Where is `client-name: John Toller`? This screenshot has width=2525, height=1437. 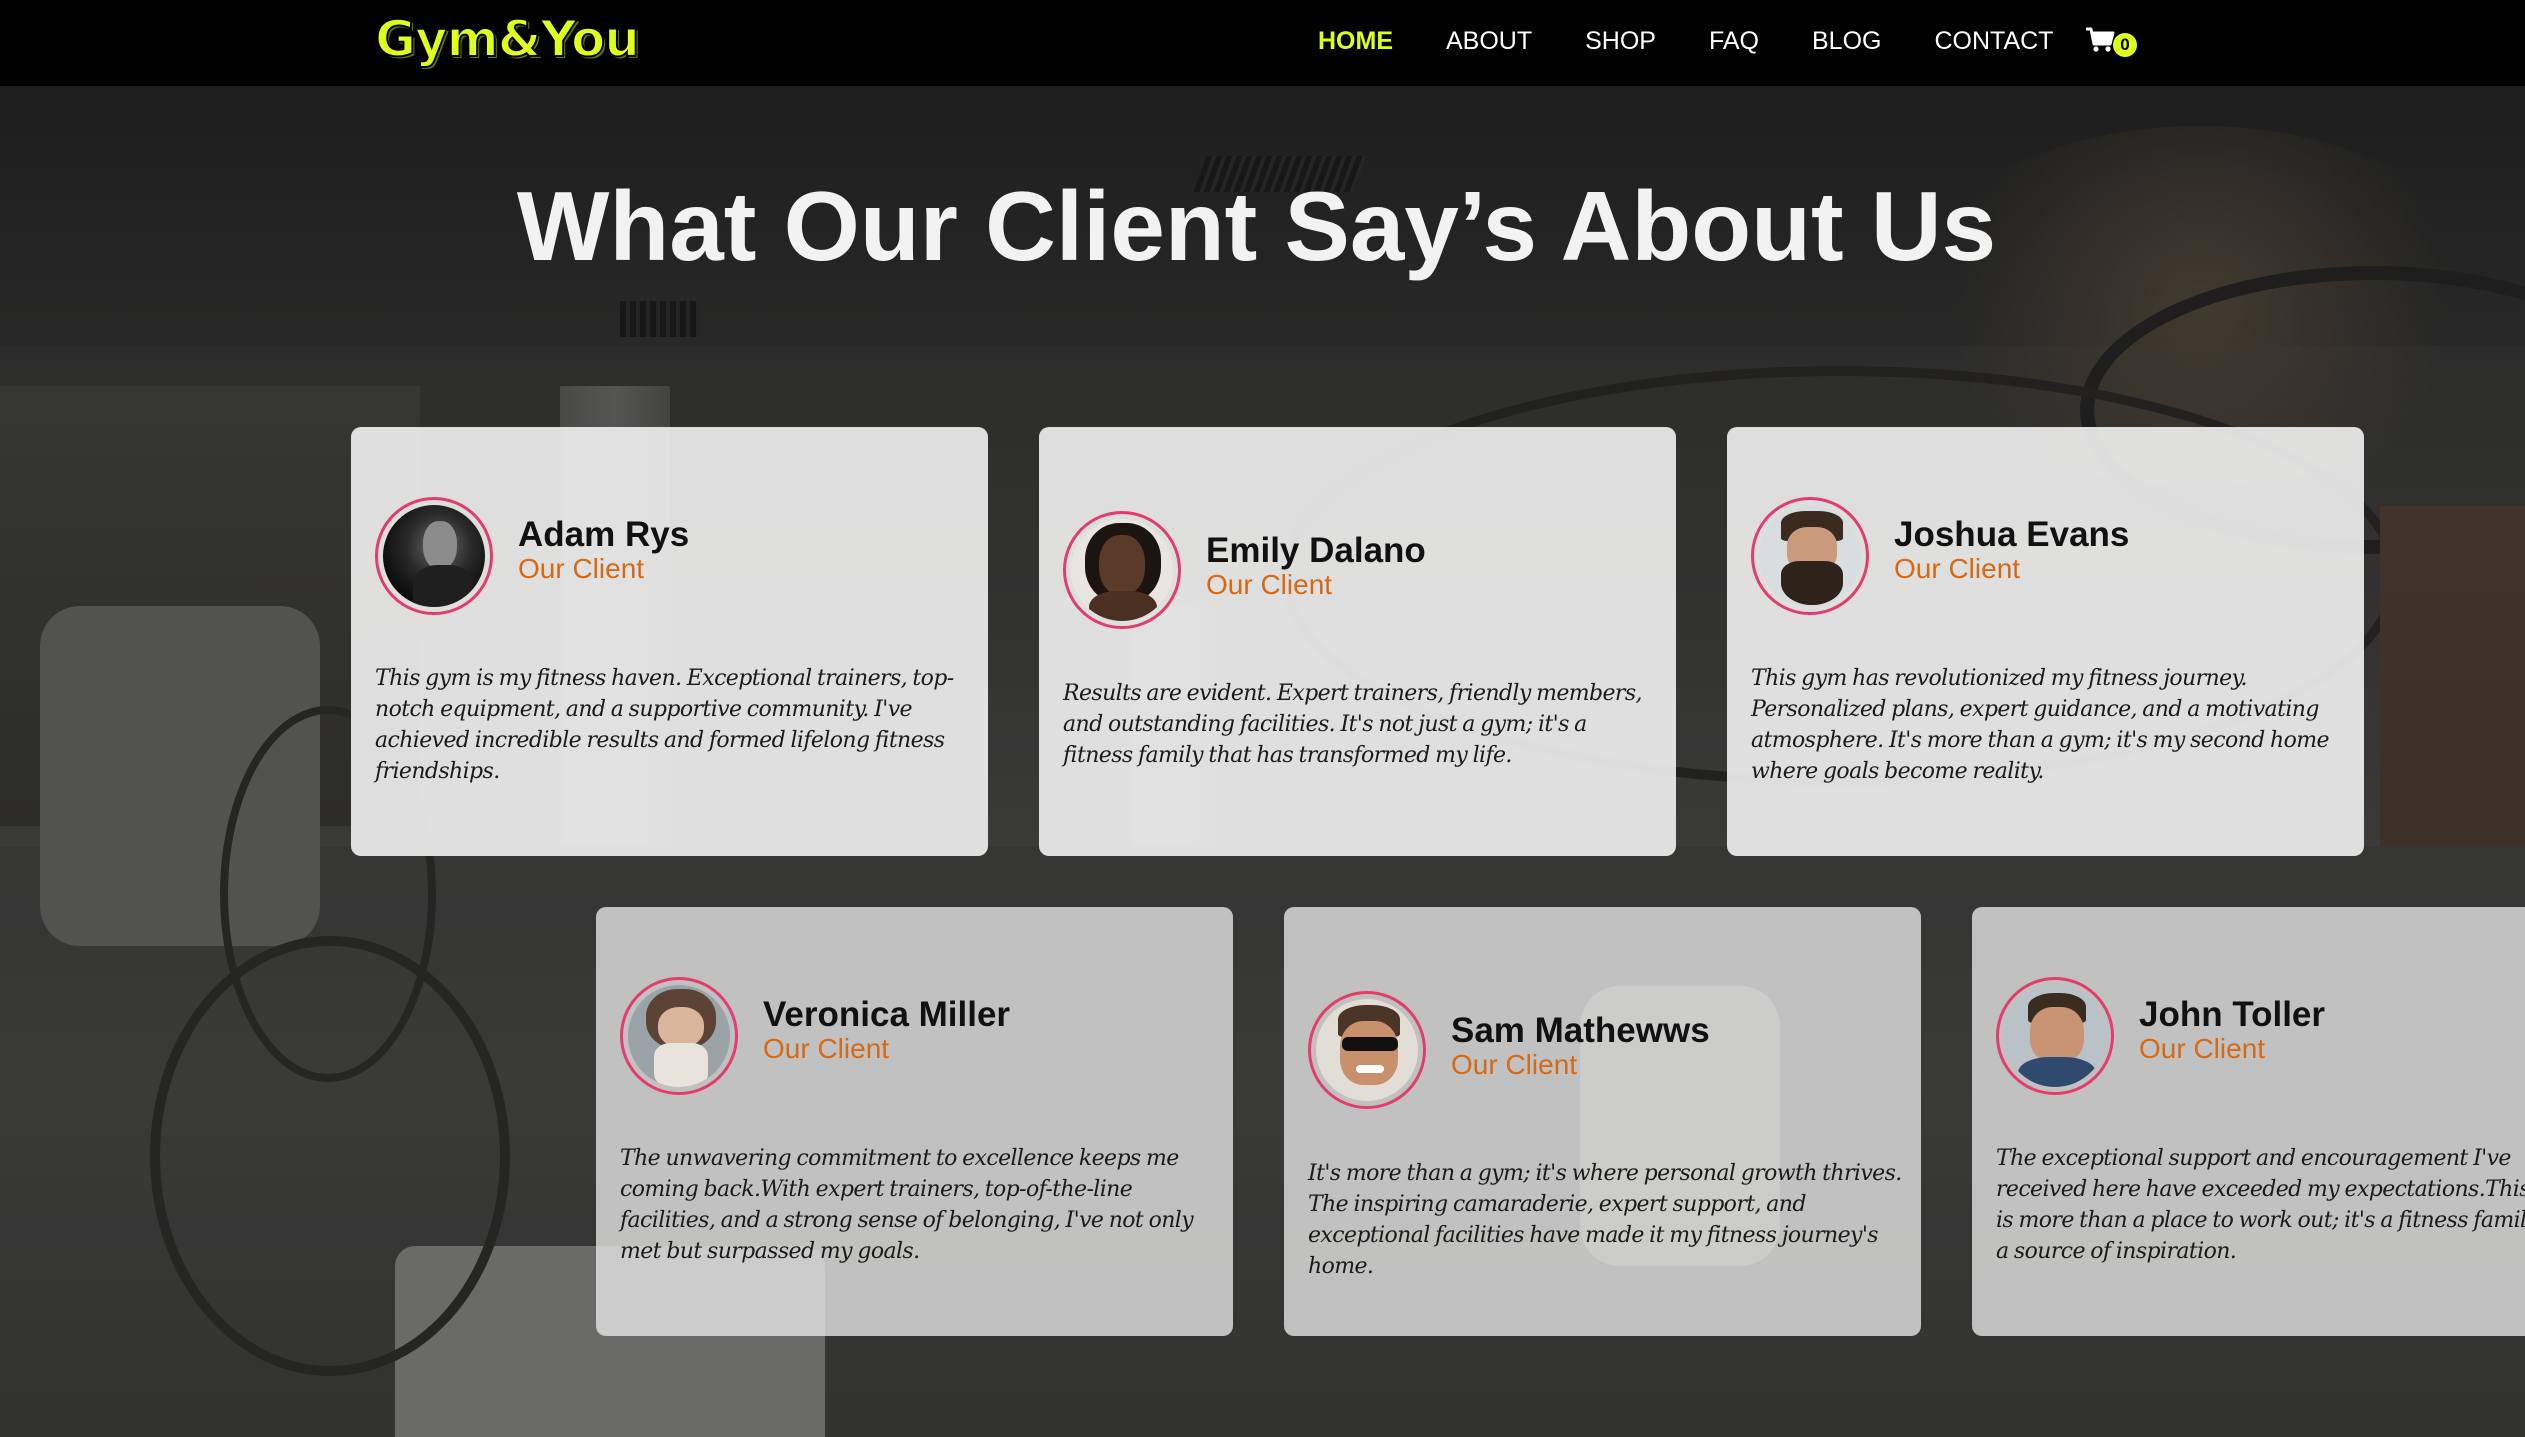
client-name: John Toller is located at coordinates (2232, 1014).